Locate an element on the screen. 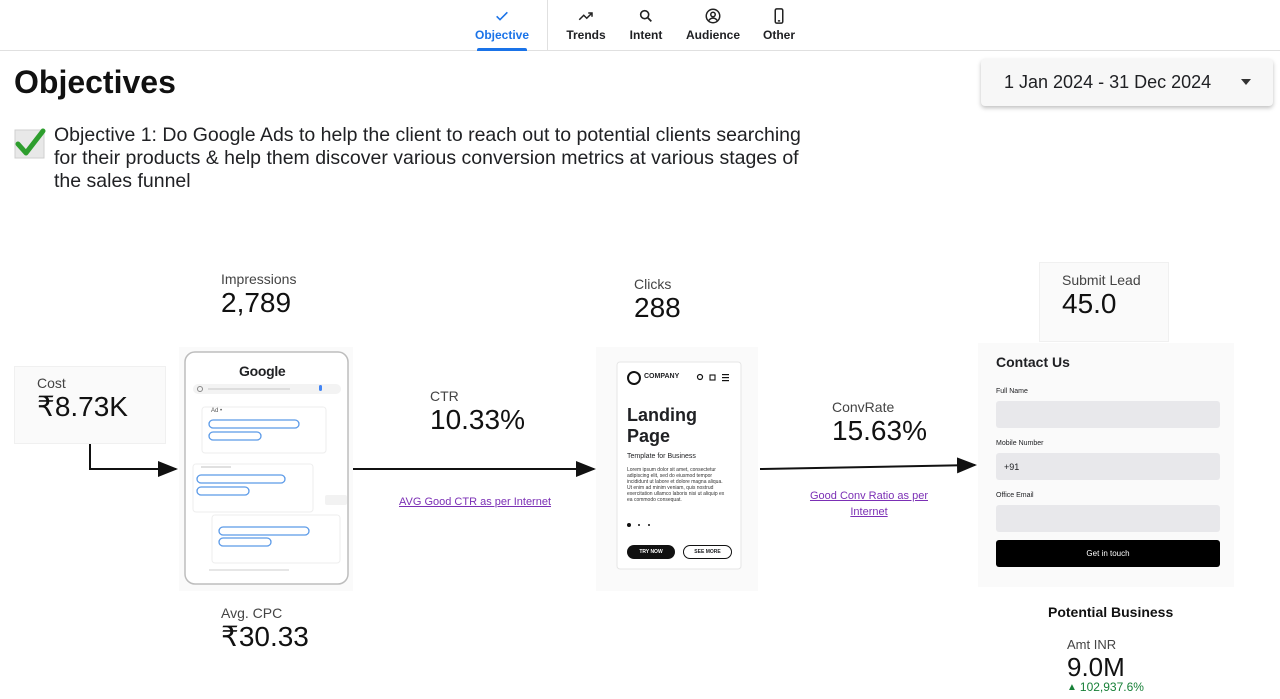 The width and height of the screenshot is (1280, 699). cost-metric: Cost ₹8.73K is located at coordinates (90, 405).